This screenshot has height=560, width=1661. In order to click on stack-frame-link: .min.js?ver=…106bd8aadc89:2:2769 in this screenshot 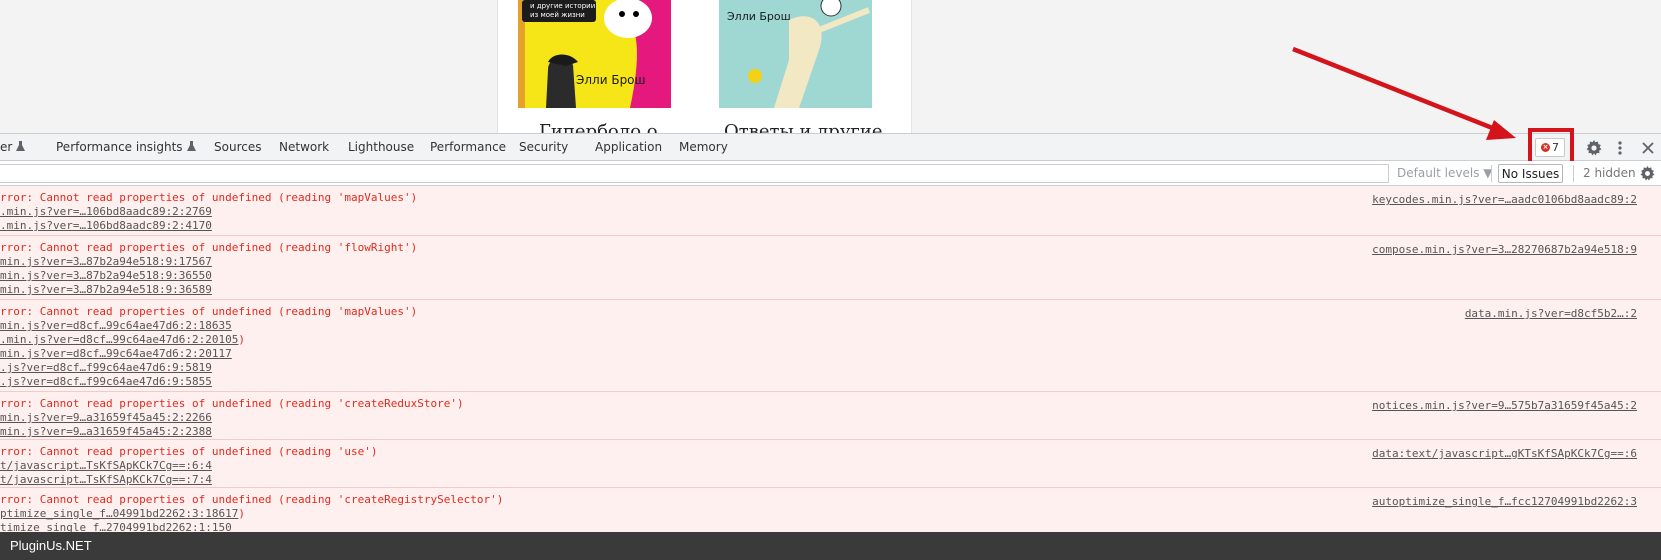, I will do `click(106, 211)`.